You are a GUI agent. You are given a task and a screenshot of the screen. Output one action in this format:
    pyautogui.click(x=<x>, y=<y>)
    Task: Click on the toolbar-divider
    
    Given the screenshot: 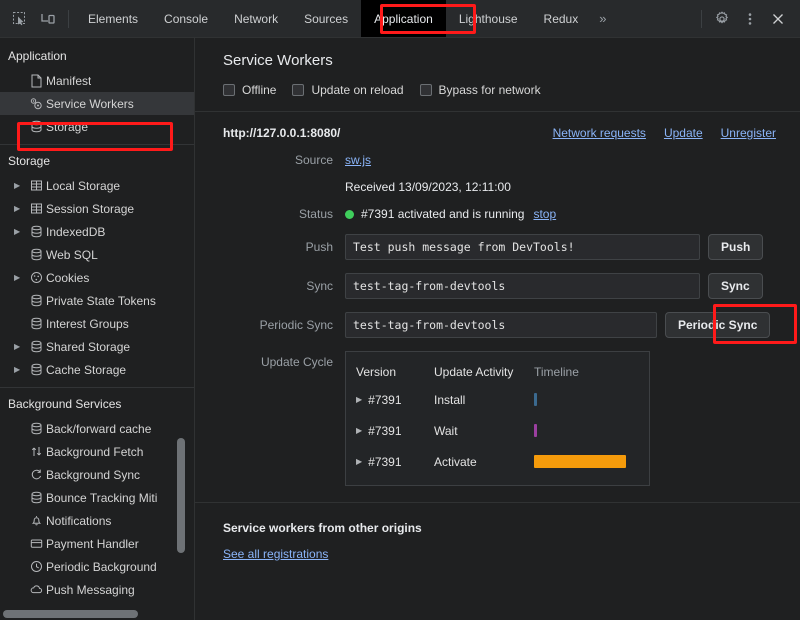 What is the action you would take?
    pyautogui.click(x=68, y=18)
    